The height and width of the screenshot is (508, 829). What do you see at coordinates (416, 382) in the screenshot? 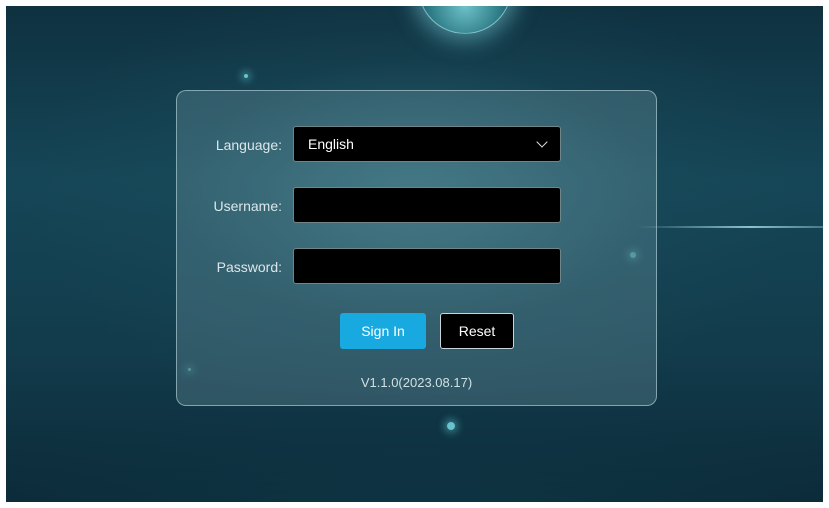
I see `version-text: V1.1.0(2023.08.17)` at bounding box center [416, 382].